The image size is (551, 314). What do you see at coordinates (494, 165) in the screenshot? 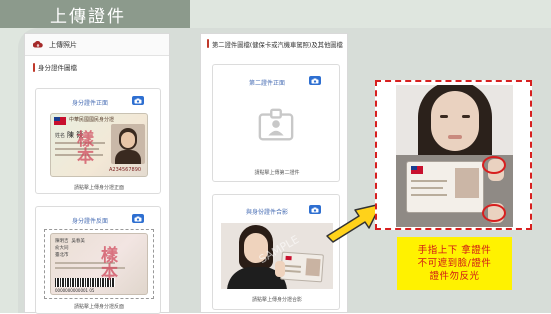
I see `finger-highlight-top` at bounding box center [494, 165].